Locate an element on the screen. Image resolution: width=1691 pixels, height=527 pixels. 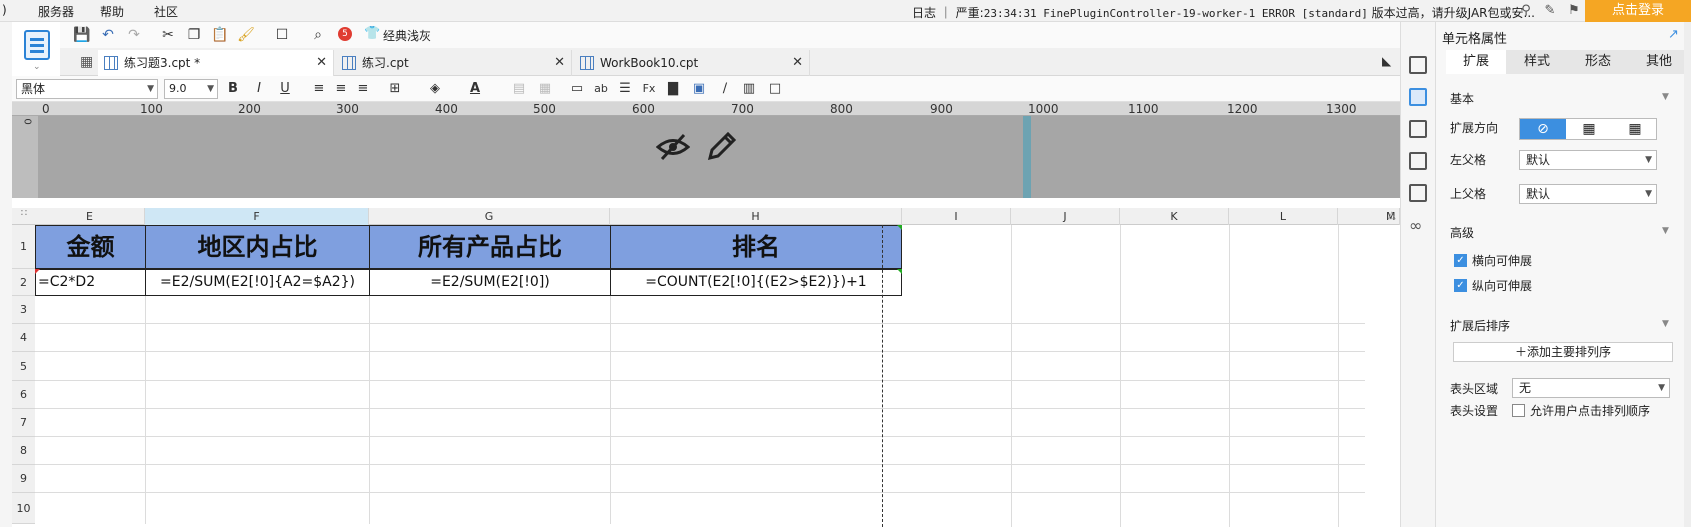
edit-note-icon: ✎ is located at coordinates (1550, 11).